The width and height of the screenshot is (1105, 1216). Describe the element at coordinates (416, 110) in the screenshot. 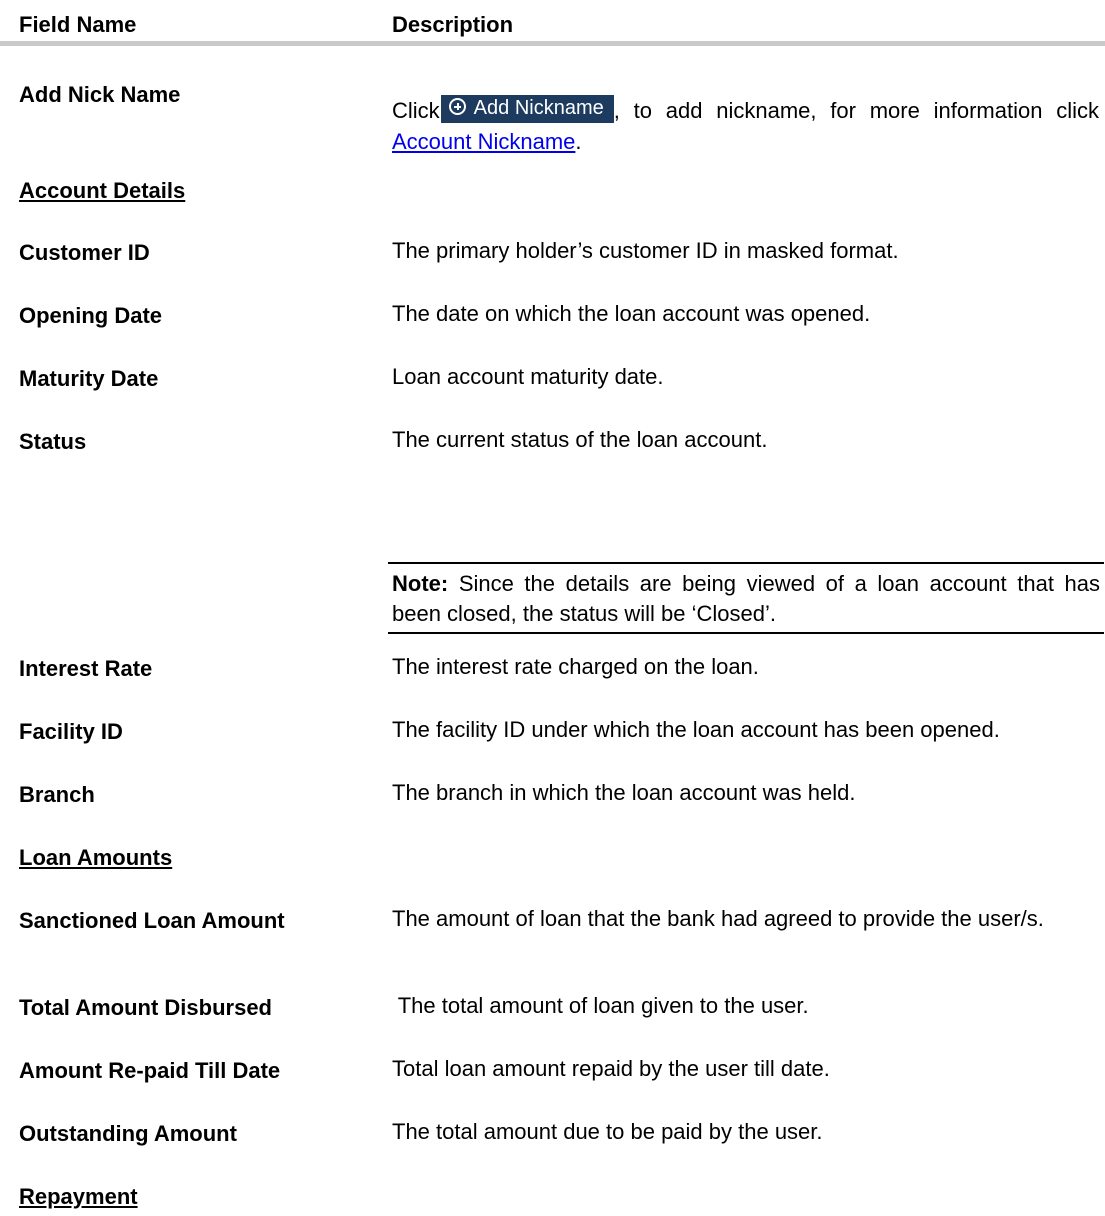

I see `desc-prefix: Click` at that location.